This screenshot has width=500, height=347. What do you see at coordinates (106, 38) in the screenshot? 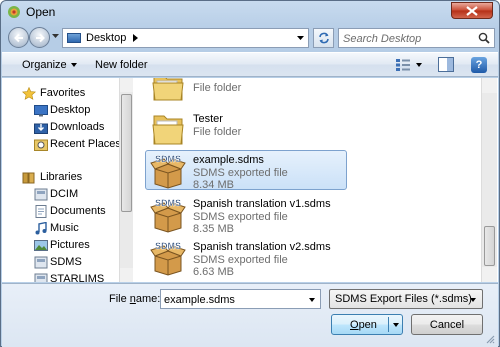
I see `breadcrumb-desktop: Desktop` at bounding box center [106, 38].